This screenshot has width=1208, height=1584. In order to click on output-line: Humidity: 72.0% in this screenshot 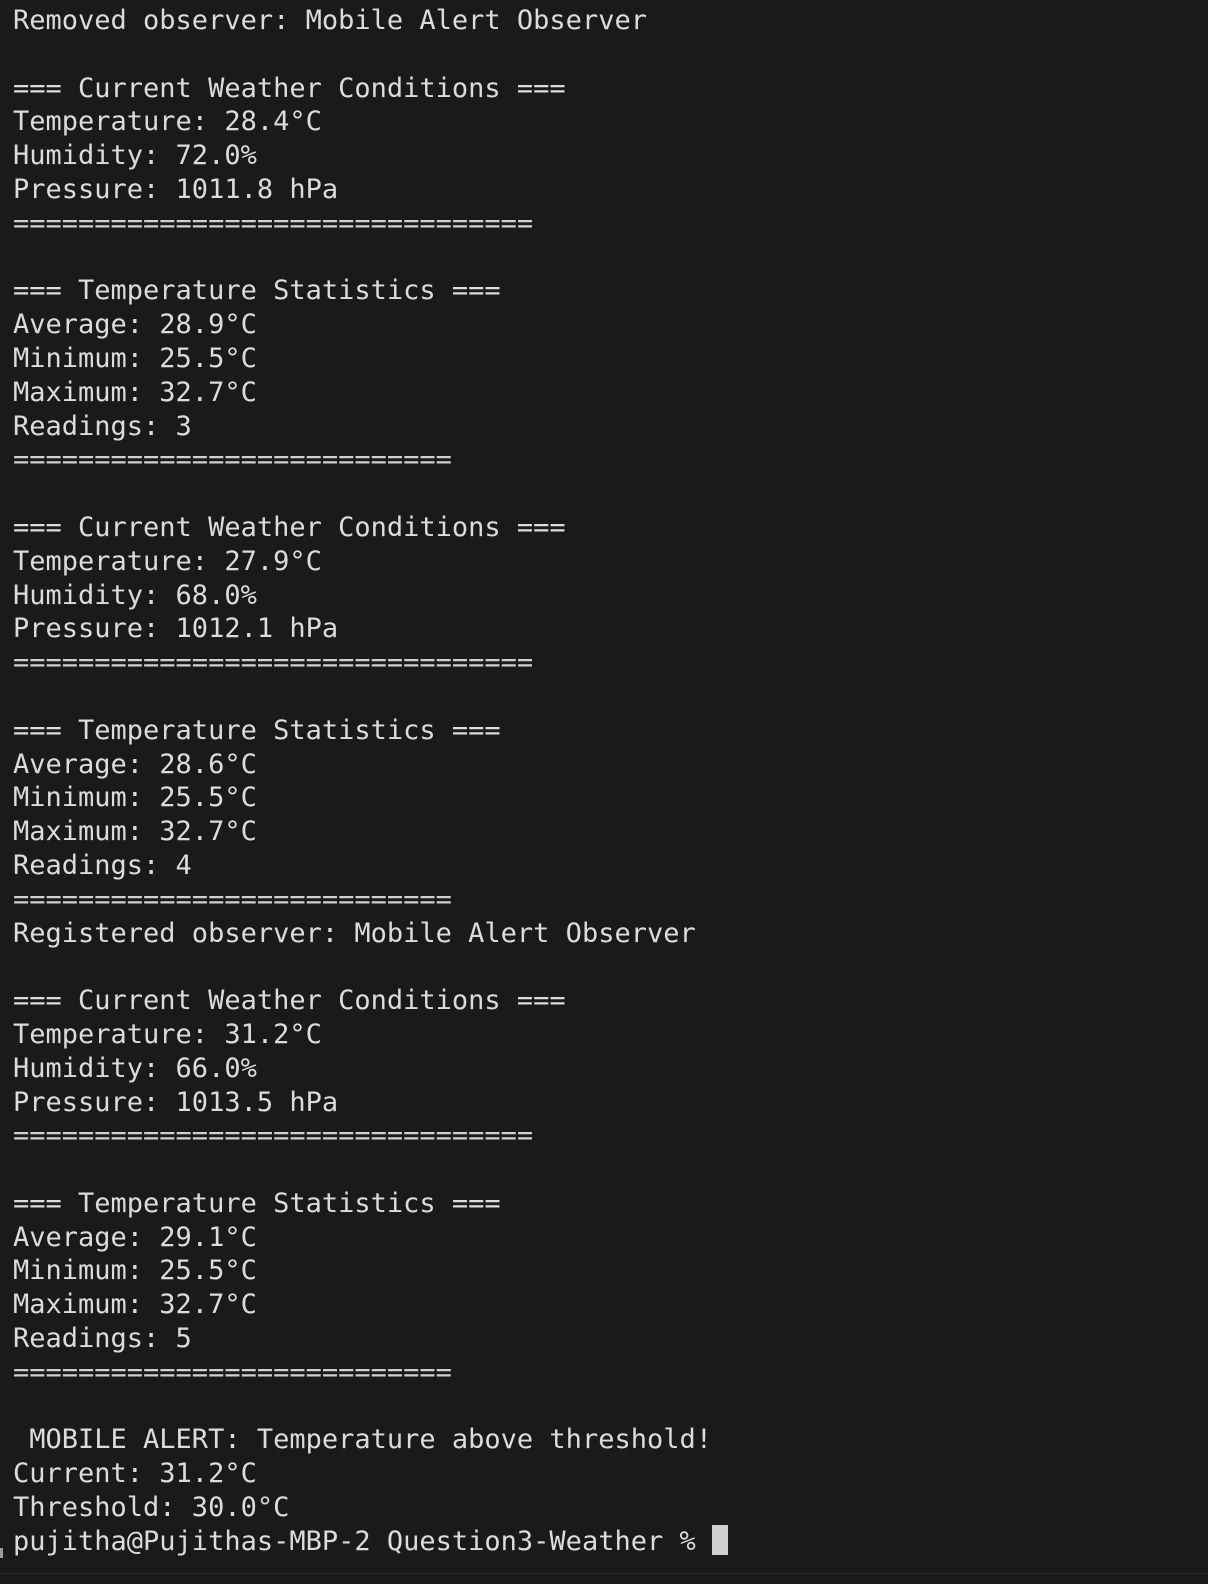, I will do `click(135, 156)`.